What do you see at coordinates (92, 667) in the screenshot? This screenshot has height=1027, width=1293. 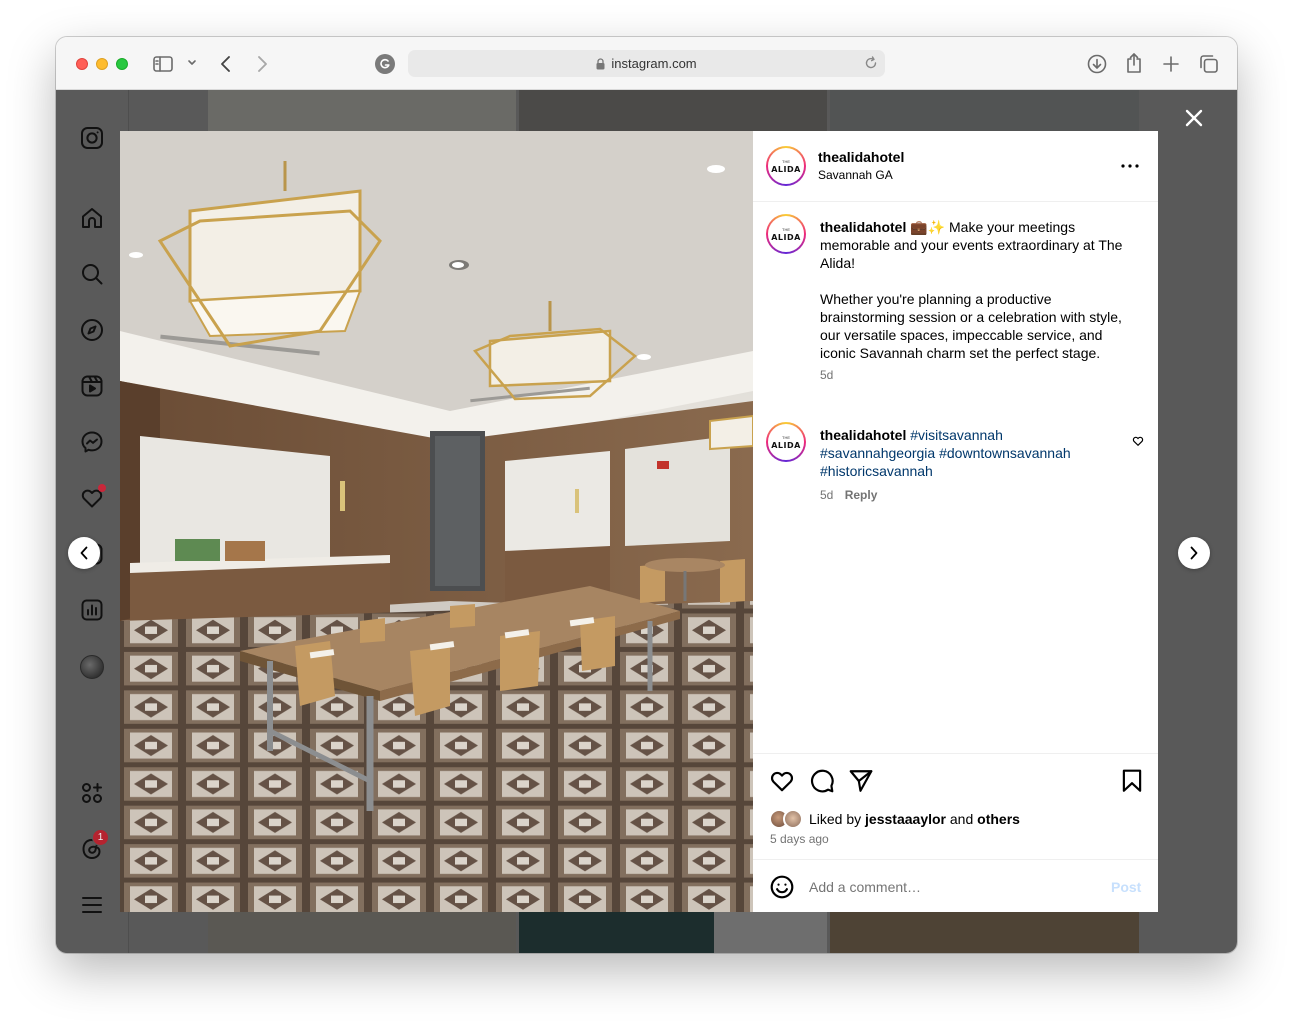 I see `profile-avatar` at bounding box center [92, 667].